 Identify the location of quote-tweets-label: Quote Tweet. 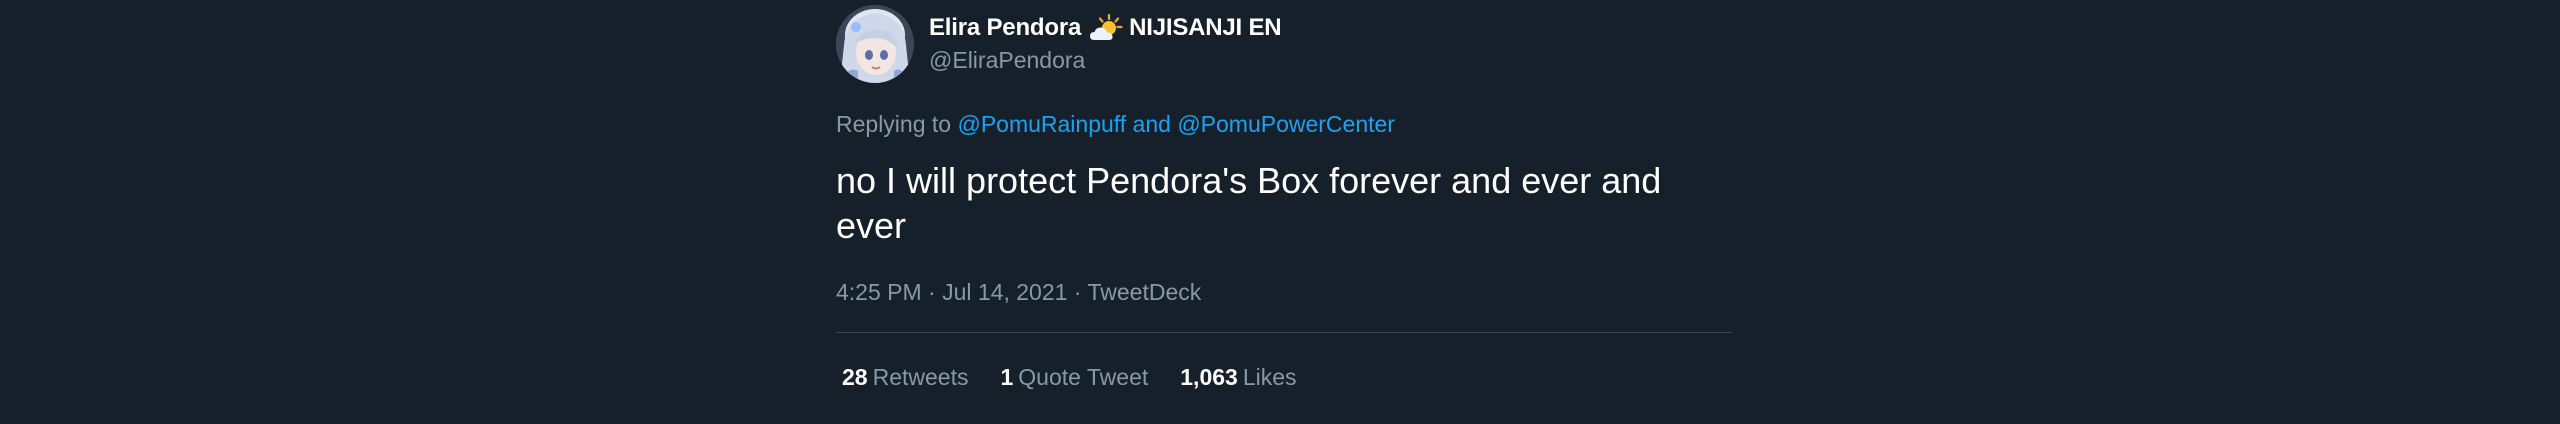
(1083, 377).